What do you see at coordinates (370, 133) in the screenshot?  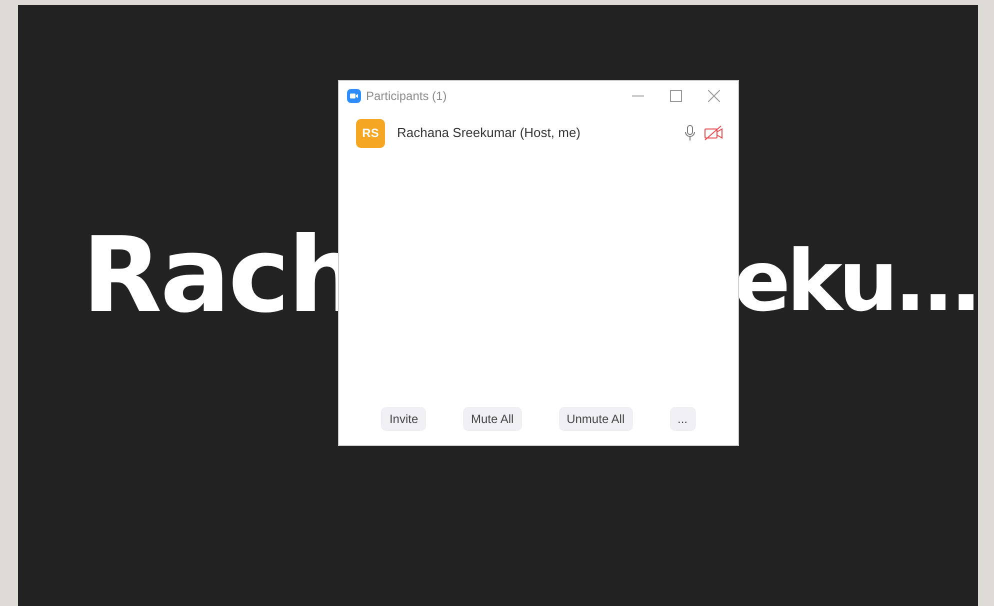 I see `avatar: RS` at bounding box center [370, 133].